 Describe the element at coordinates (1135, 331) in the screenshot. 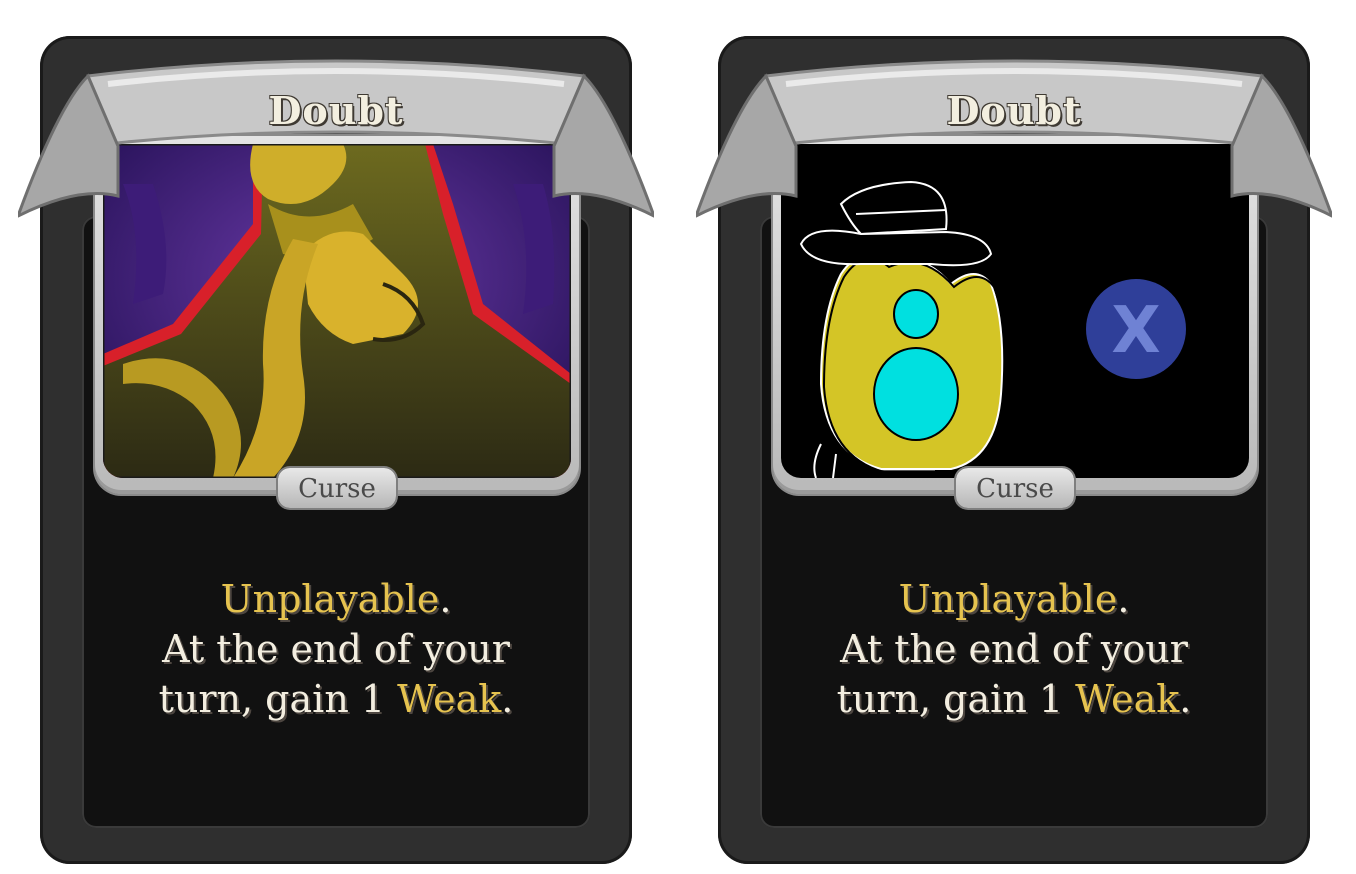

I see `x-glyph: X` at that location.